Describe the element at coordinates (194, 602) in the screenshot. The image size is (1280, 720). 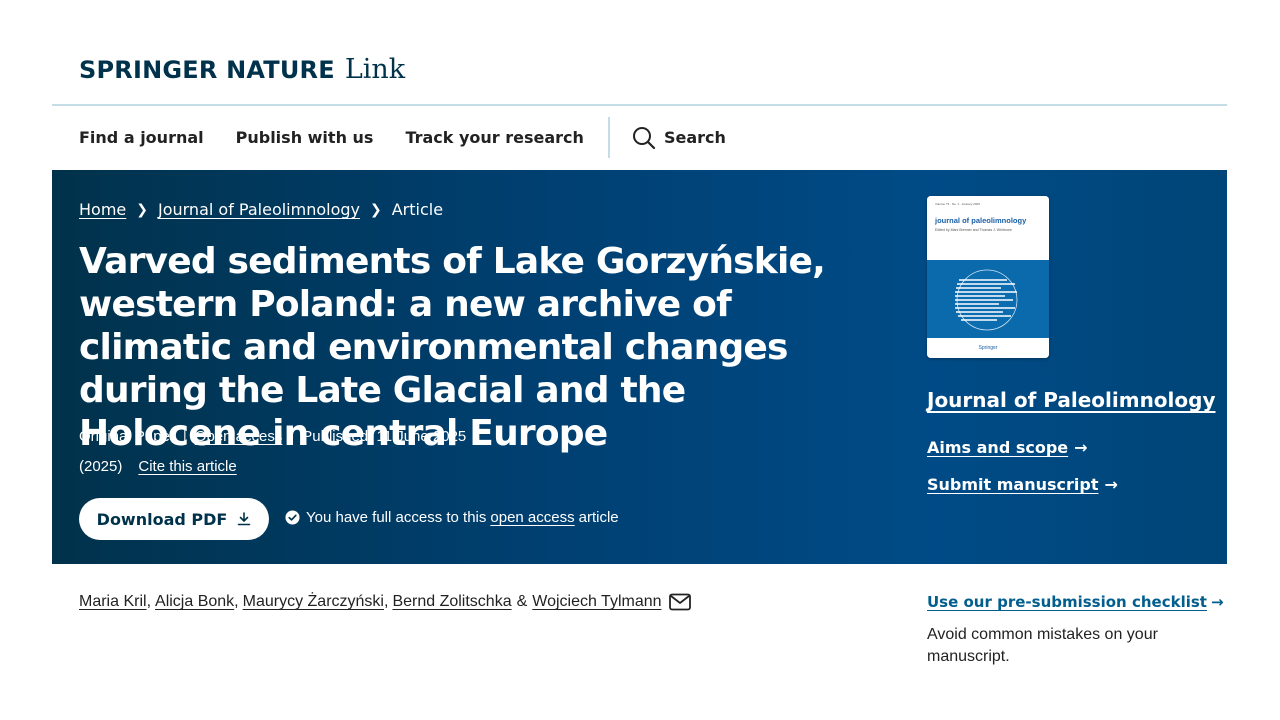
I see `author-link: Alicja Bonk` at that location.